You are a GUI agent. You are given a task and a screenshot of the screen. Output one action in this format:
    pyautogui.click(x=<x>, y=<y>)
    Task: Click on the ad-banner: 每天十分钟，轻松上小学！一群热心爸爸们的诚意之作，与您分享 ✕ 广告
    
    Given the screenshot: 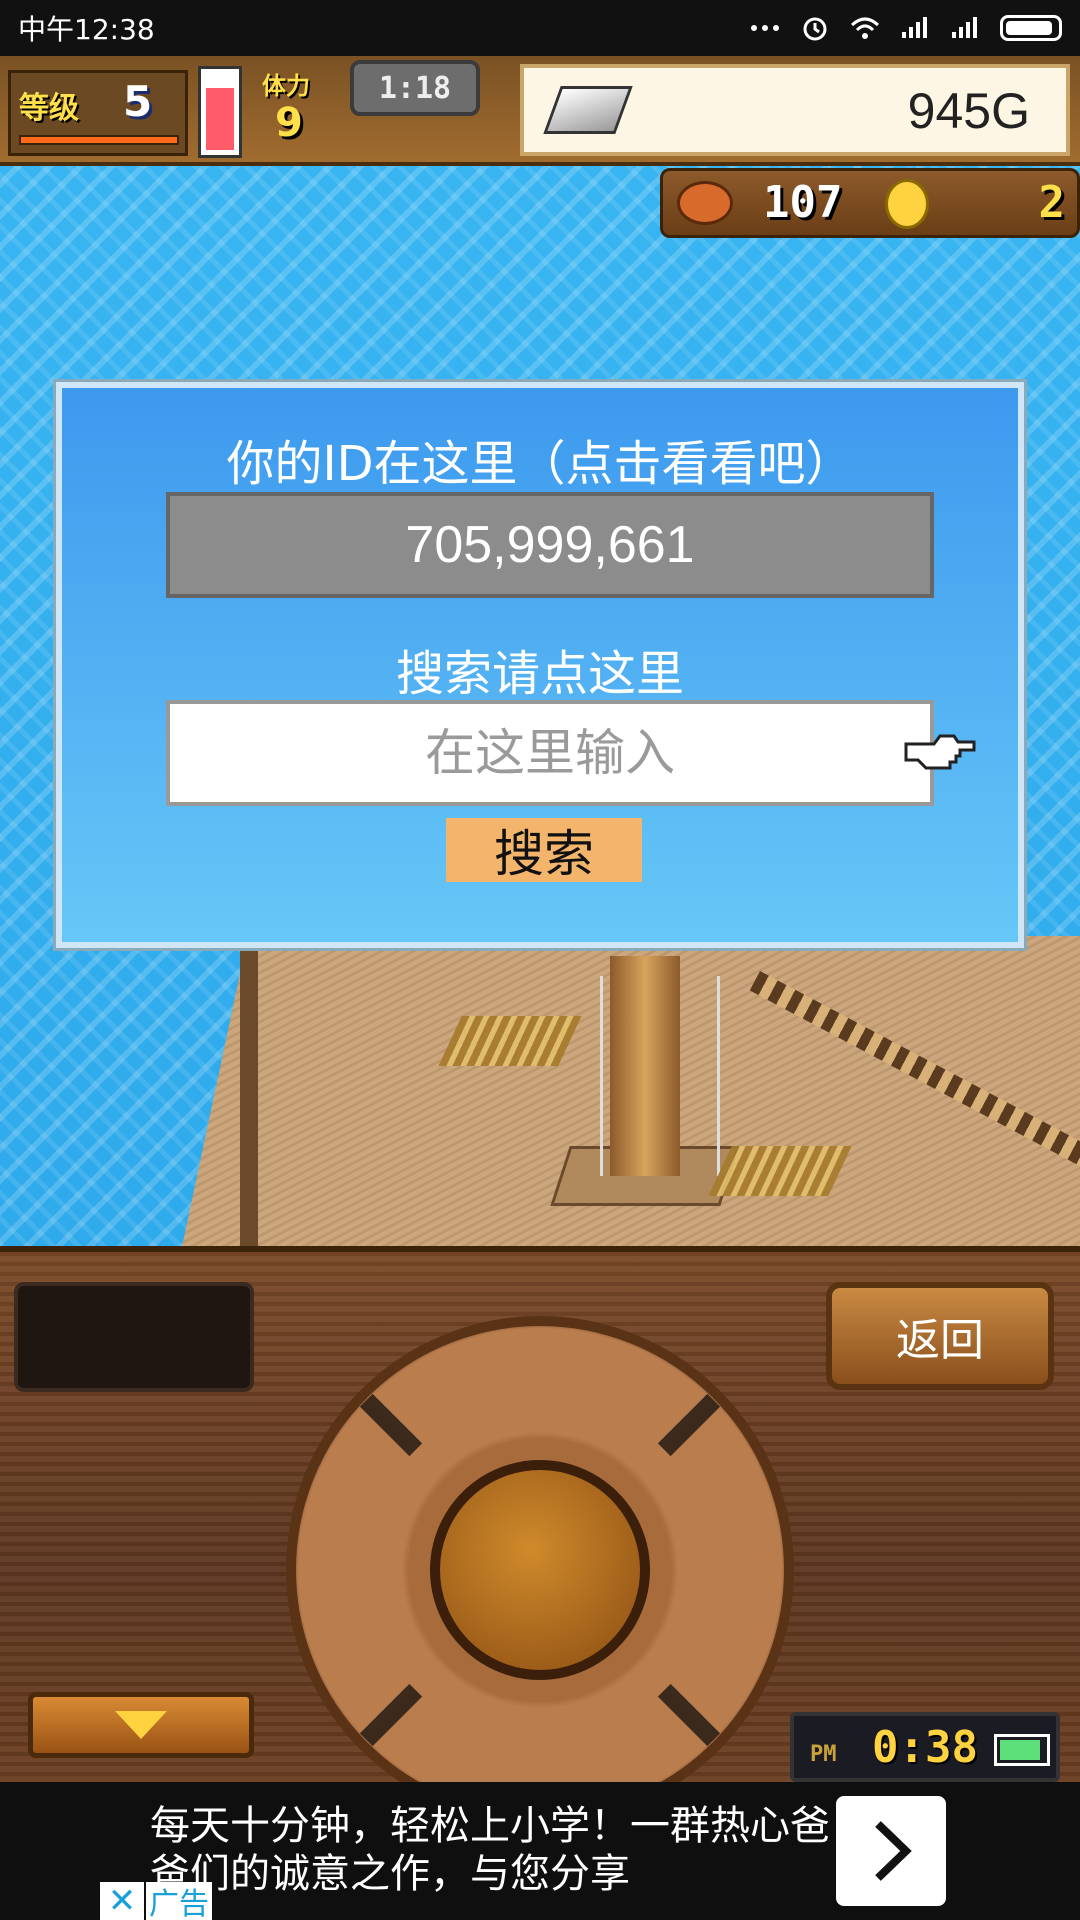 What is the action you would take?
    pyautogui.click(x=540, y=1851)
    